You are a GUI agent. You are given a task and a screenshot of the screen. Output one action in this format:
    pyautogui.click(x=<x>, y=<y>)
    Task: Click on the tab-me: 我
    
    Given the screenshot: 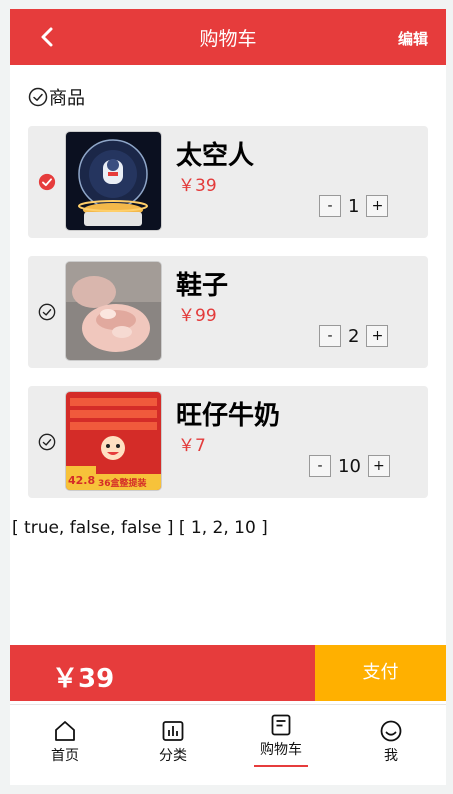 What is the action you would take?
    pyautogui.click(x=391, y=742)
    